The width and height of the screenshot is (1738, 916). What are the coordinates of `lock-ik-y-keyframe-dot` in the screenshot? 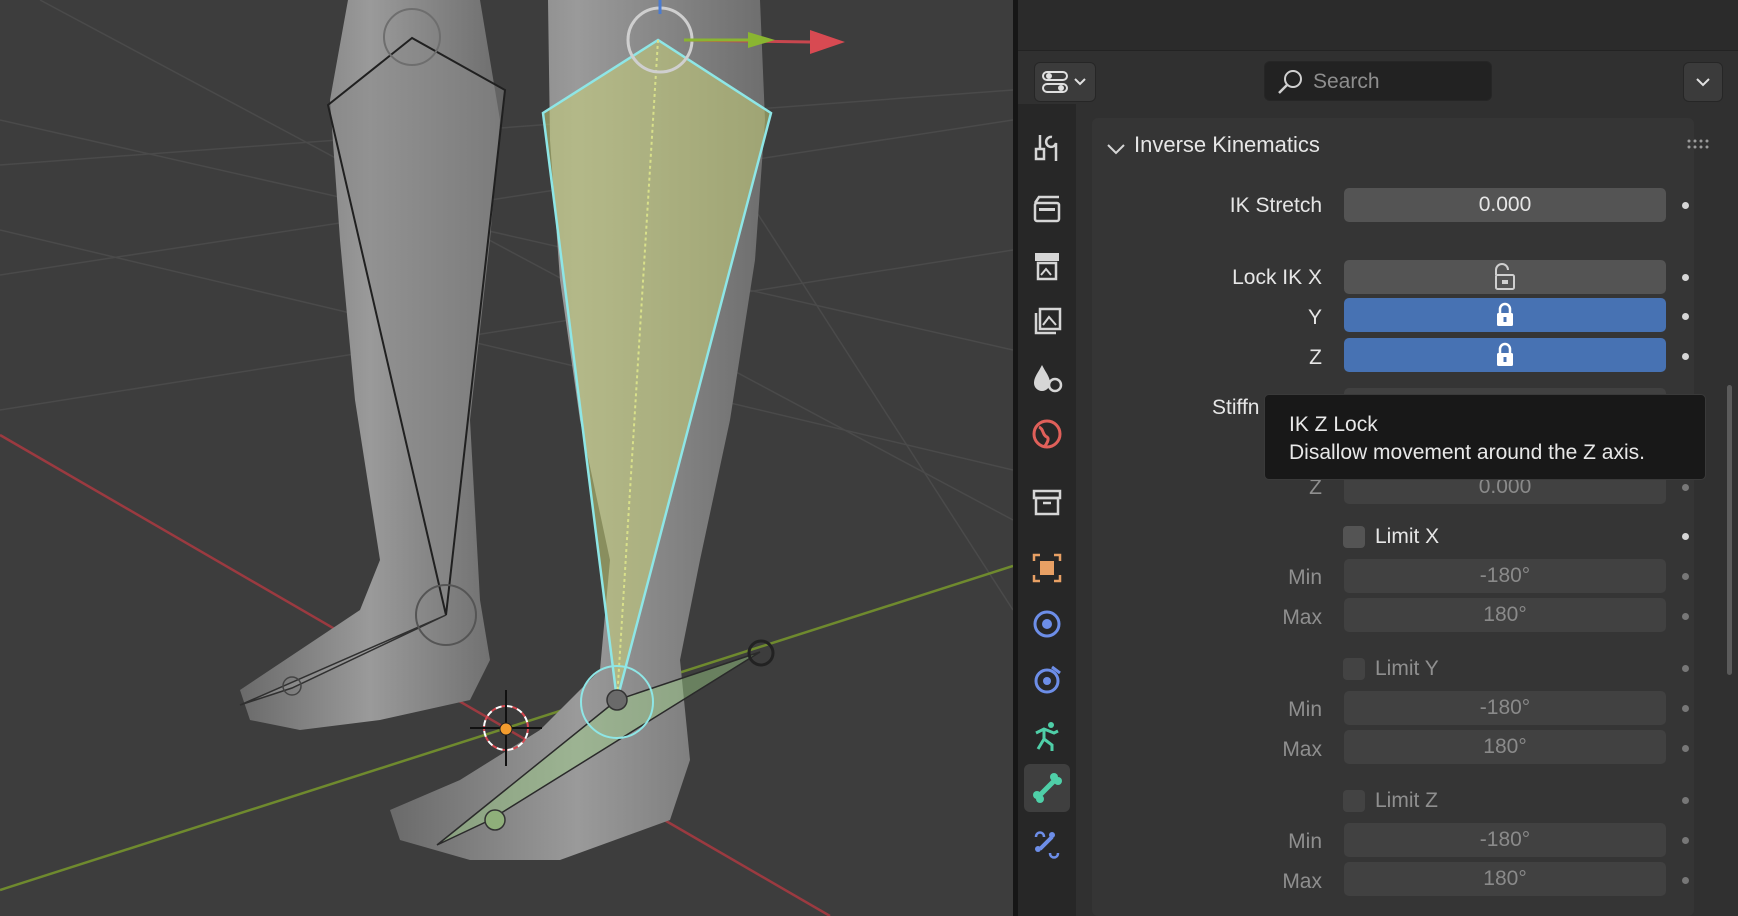 It's located at (1685, 316).